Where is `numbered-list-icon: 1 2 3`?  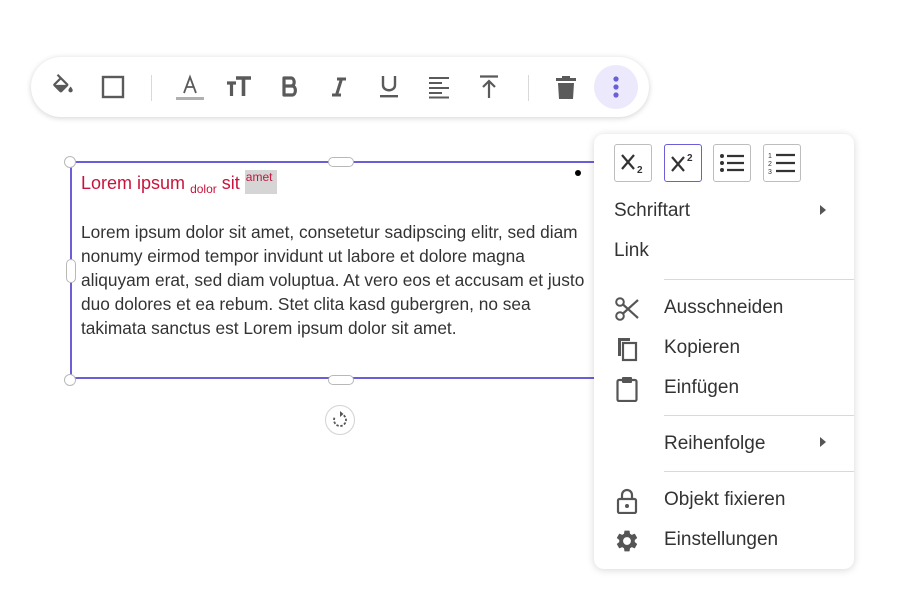
numbered-list-icon: 1 2 3 is located at coordinates (781, 164).